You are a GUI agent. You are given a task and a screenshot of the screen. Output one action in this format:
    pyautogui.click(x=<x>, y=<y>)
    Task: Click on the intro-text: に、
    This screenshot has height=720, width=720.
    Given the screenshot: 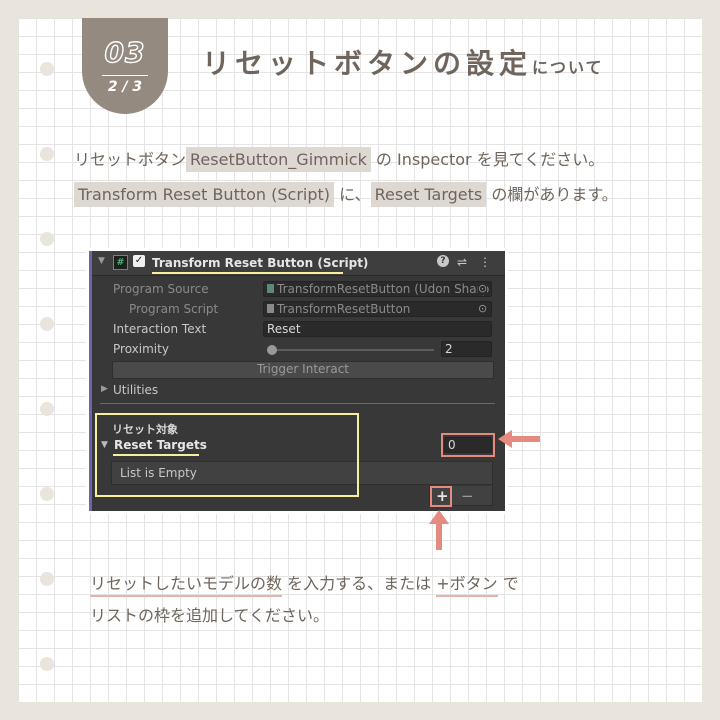 What is the action you would take?
    pyautogui.click(x=352, y=194)
    